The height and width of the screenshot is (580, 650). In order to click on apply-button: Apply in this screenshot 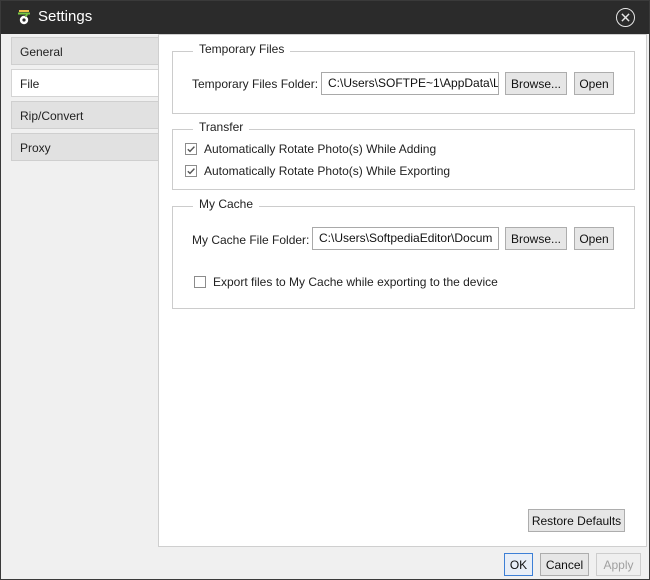, I will do `click(618, 564)`.